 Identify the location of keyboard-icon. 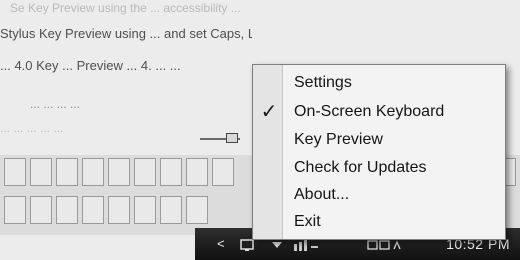
(232, 138).